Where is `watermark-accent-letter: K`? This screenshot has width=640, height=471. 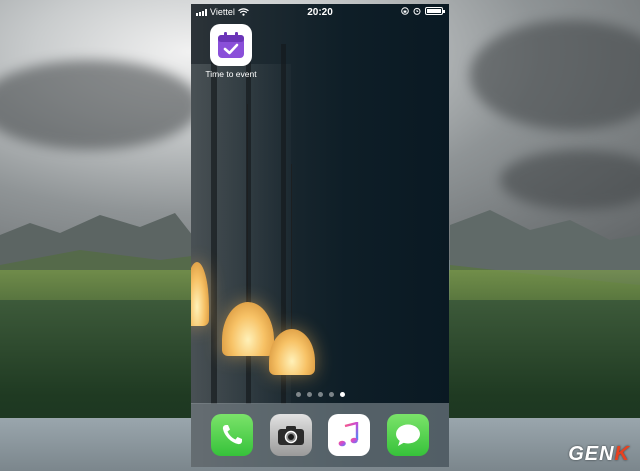
watermark-accent-letter: K is located at coordinates (622, 454).